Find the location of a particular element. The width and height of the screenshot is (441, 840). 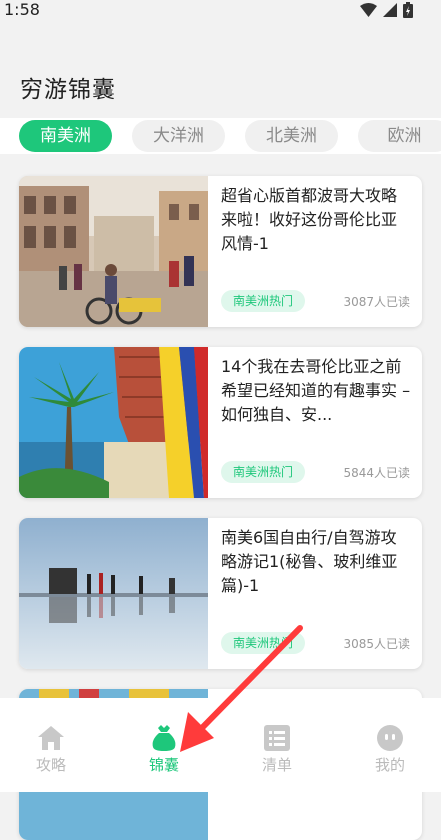

nav-item-checklist: 清单 is located at coordinates (277, 749).